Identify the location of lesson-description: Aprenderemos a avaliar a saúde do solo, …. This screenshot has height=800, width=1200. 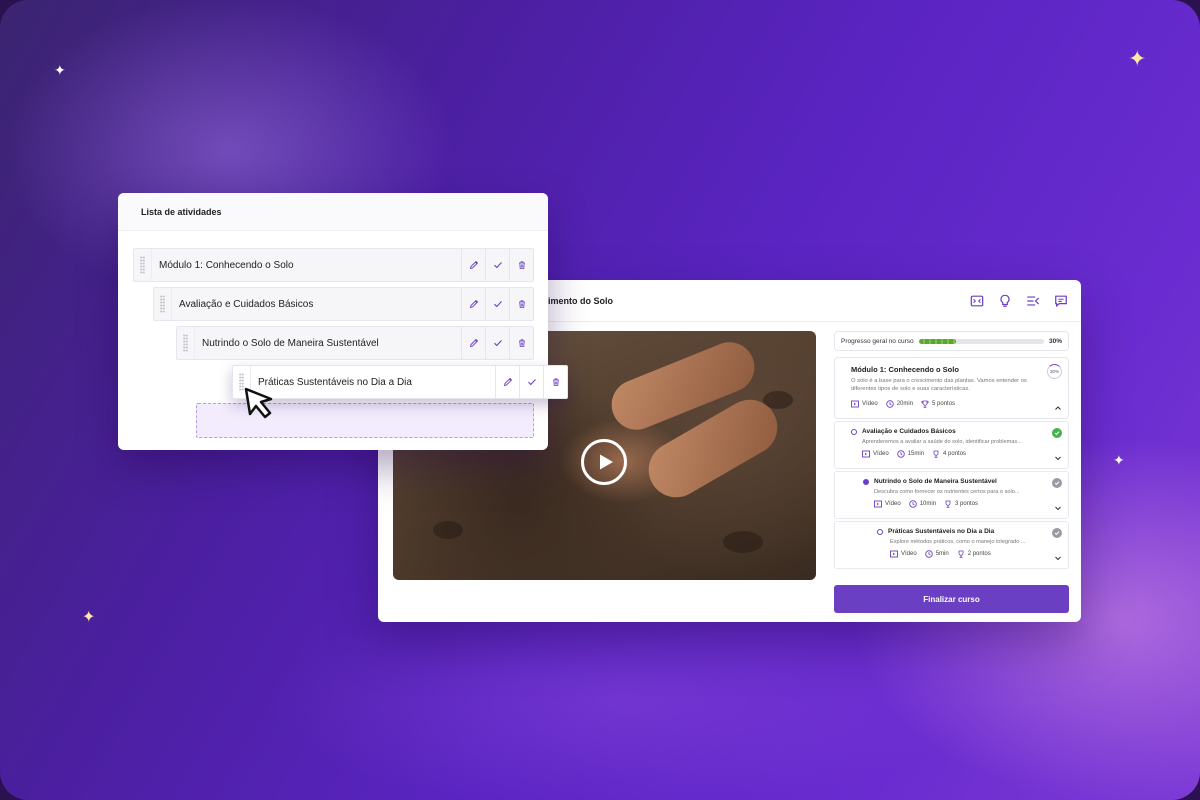
(942, 442).